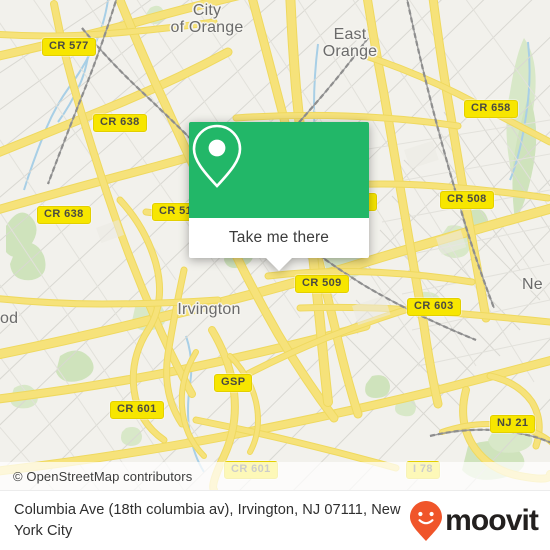 The width and height of the screenshot is (550, 550). Describe the element at coordinates (322, 284) in the screenshot. I see `route-shield-cr-509: CR 509` at that location.